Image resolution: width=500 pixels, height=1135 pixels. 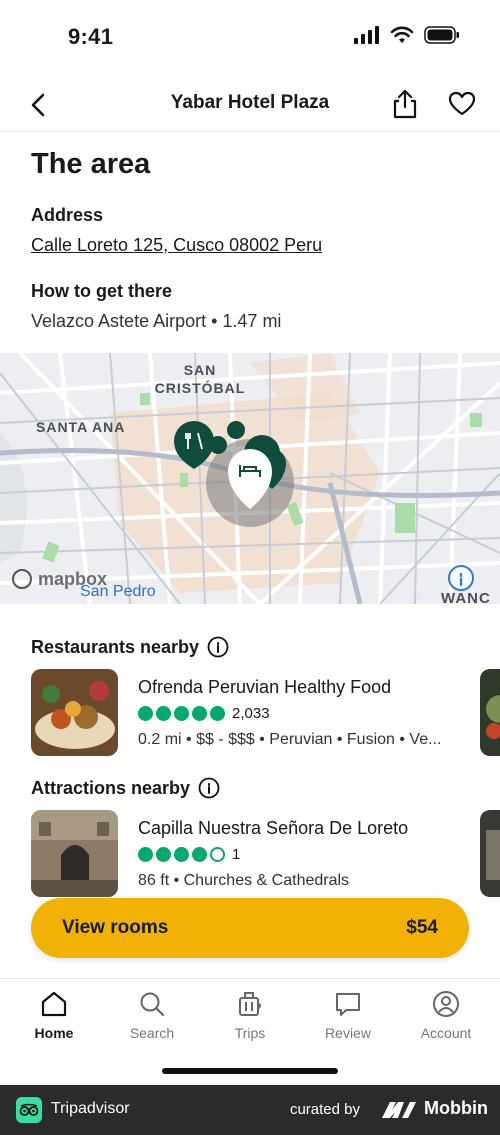 I want to click on map-label-san-pedro: San Pedro, so click(x=118, y=591).